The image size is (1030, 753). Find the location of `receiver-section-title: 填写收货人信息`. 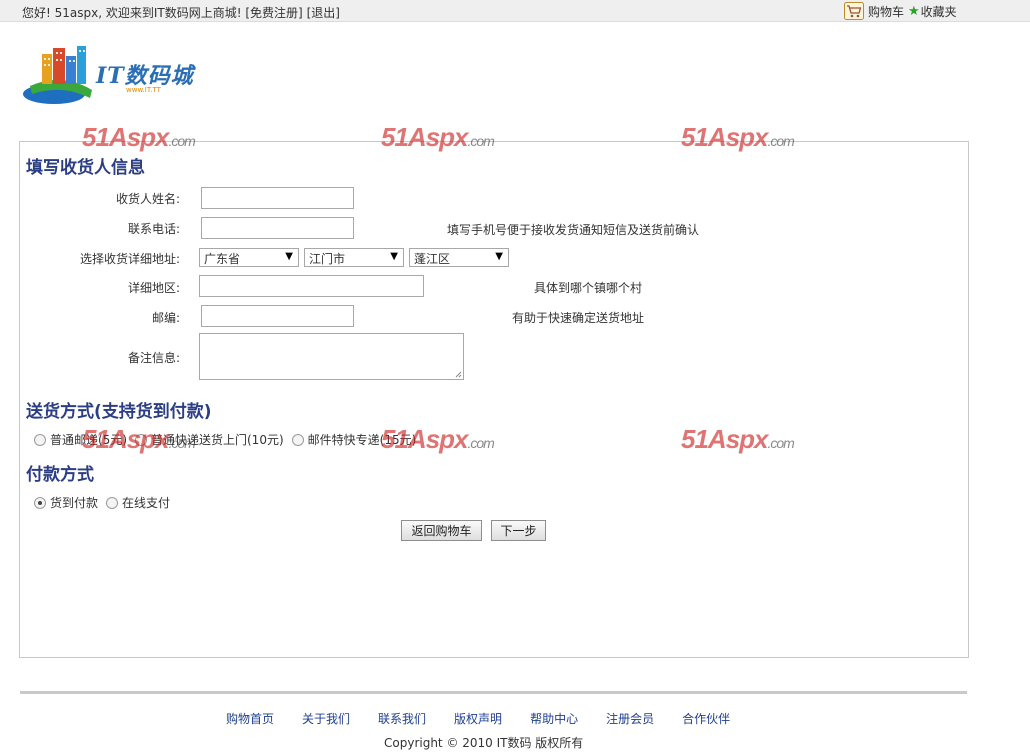

receiver-section-title: 填写收货人信息 is located at coordinates (85, 168).